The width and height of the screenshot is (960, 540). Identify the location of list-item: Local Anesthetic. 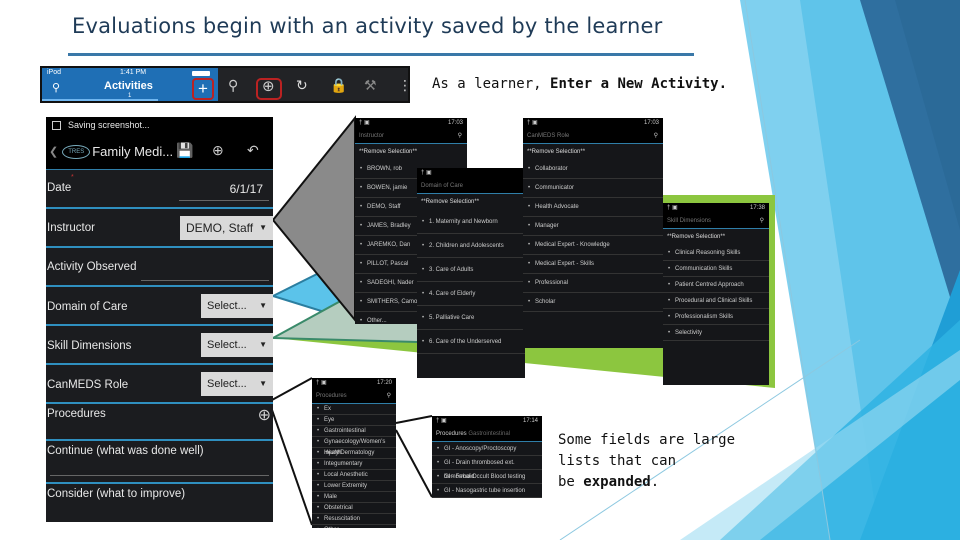
(354, 475).